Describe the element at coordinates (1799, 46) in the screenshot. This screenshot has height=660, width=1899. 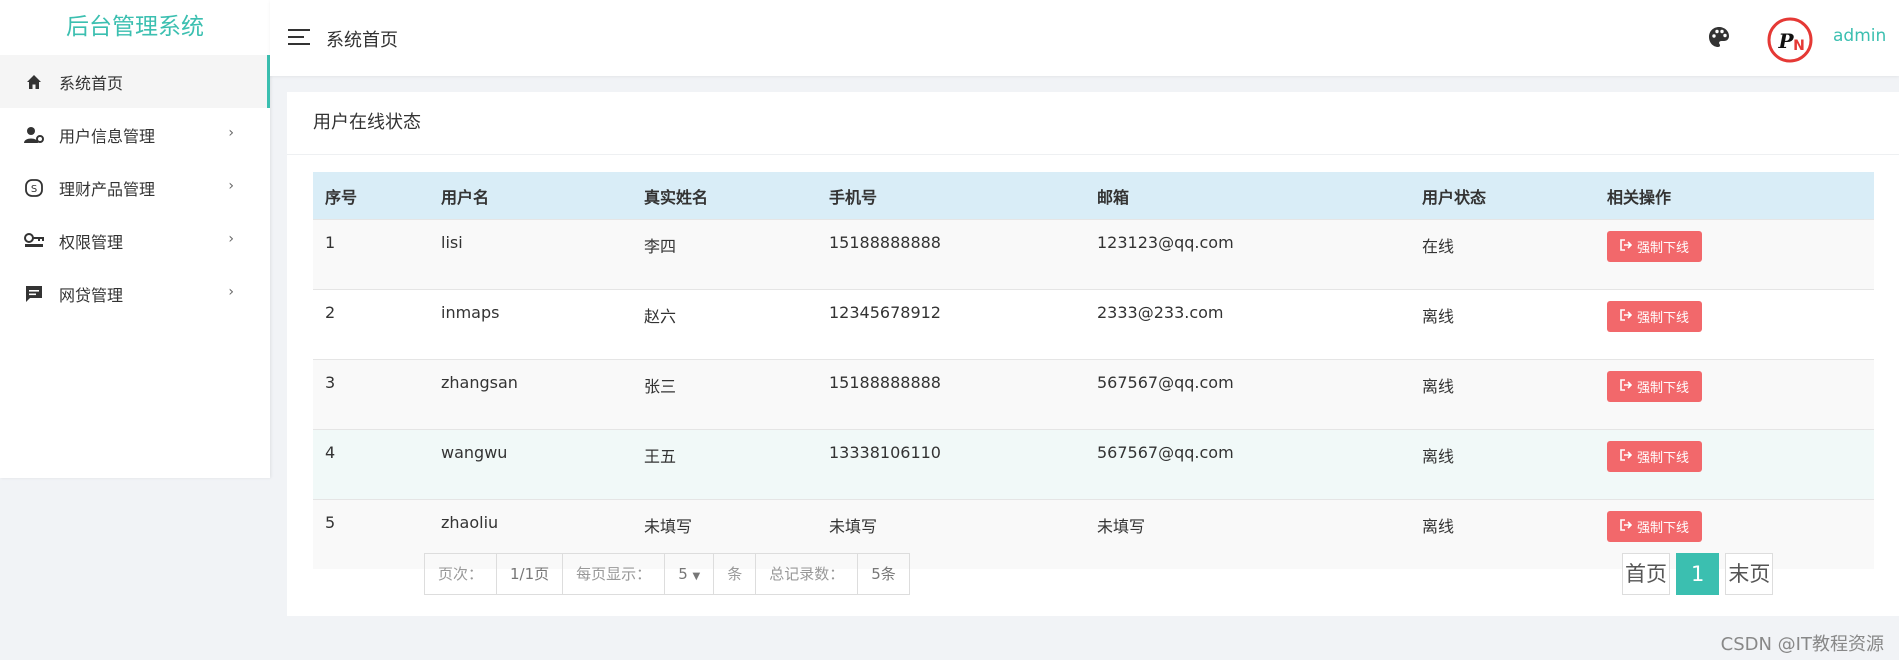
I see `svg-text: N` at that location.